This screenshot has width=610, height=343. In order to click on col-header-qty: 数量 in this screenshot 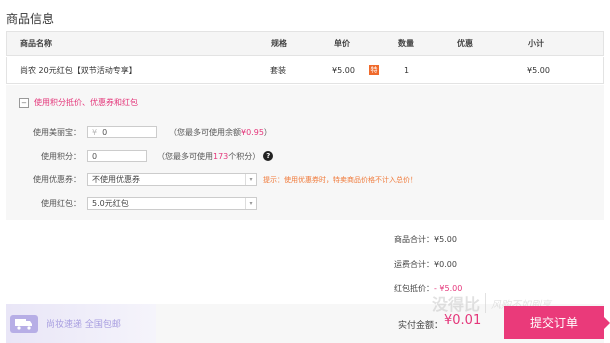, I will do `click(406, 43)`.